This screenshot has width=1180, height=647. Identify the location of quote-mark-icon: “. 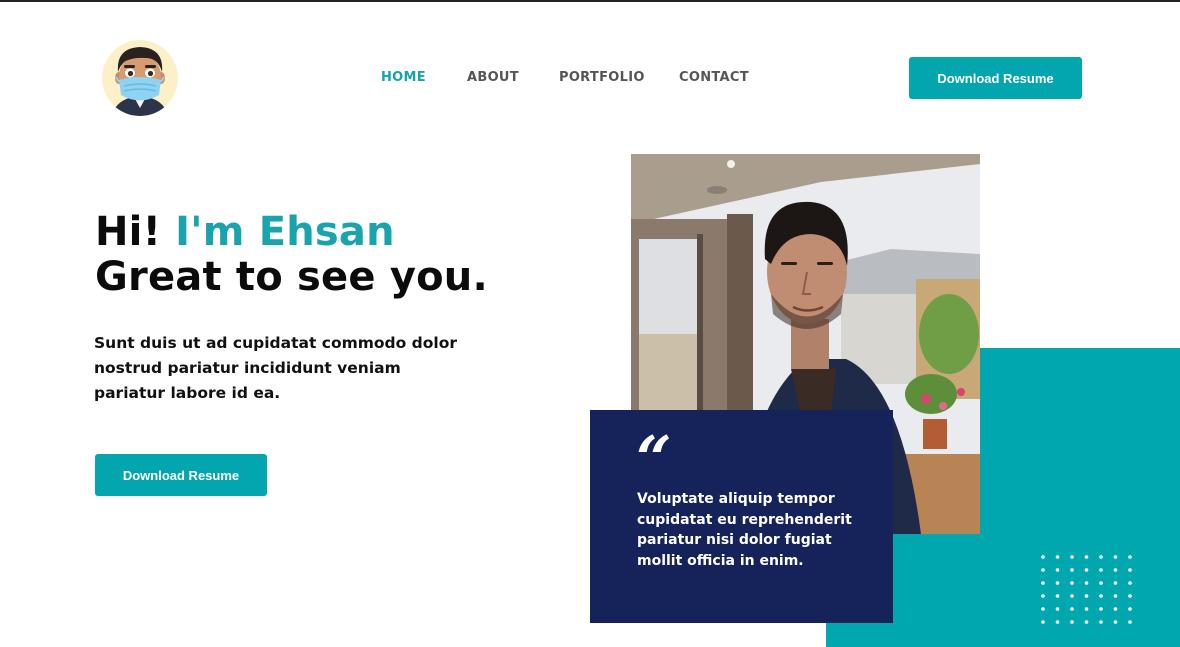
(654, 458).